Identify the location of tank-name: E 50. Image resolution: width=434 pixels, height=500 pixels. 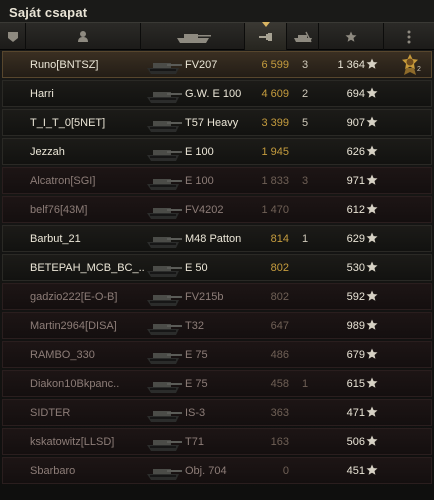
(196, 268).